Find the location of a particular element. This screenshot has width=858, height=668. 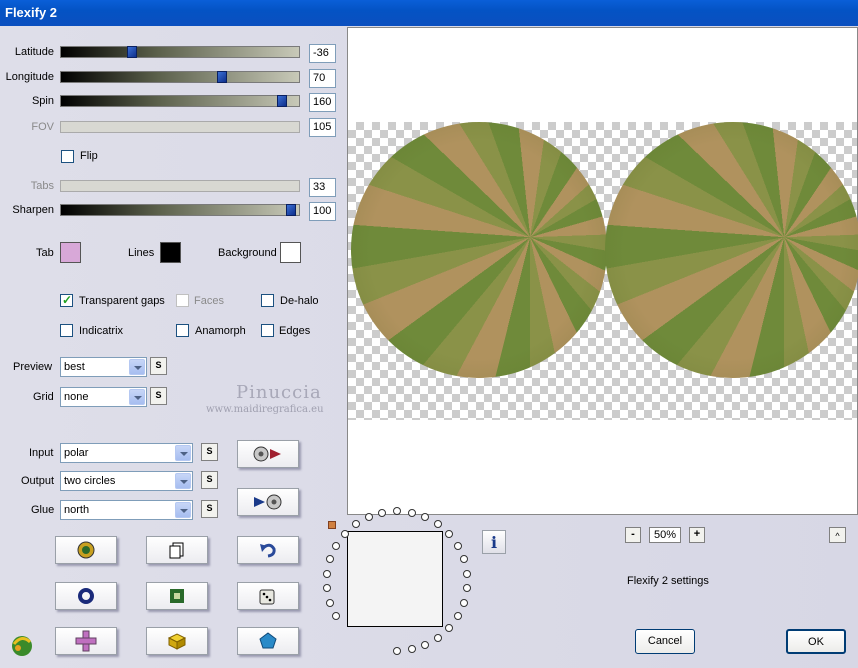

de-halo-checkbox is located at coordinates (267, 300).